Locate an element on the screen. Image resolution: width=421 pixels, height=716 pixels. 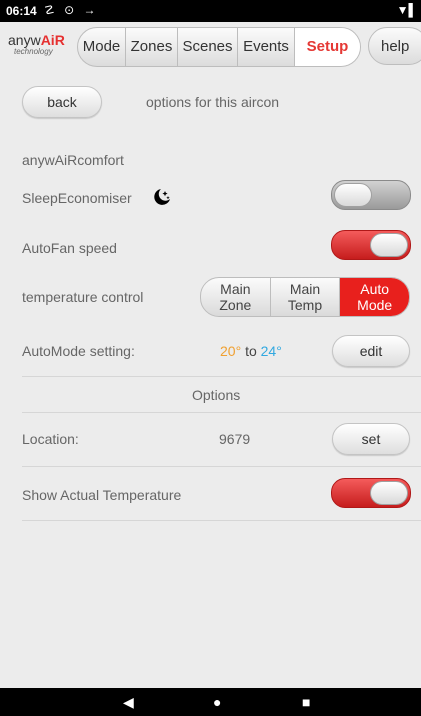
moon-stars-icon is located at coordinates (162, 197).